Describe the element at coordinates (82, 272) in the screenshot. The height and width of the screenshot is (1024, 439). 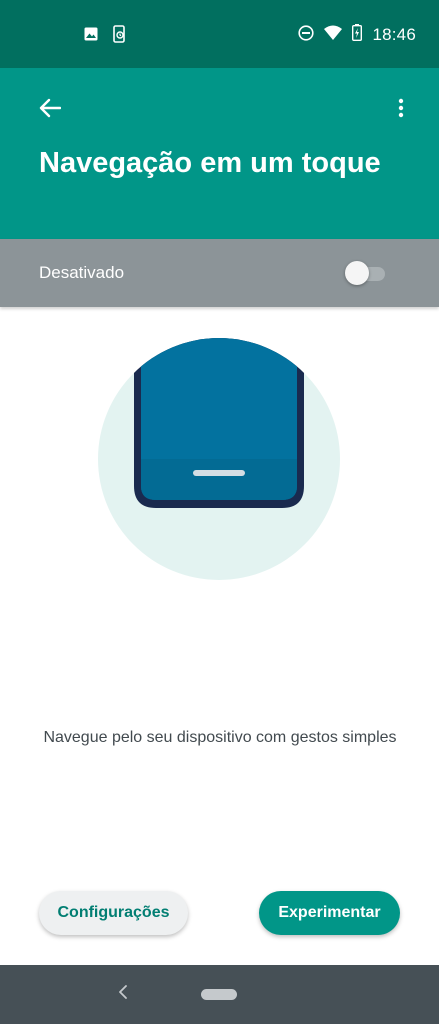
I see `toggle-status-label: Desativado` at that location.